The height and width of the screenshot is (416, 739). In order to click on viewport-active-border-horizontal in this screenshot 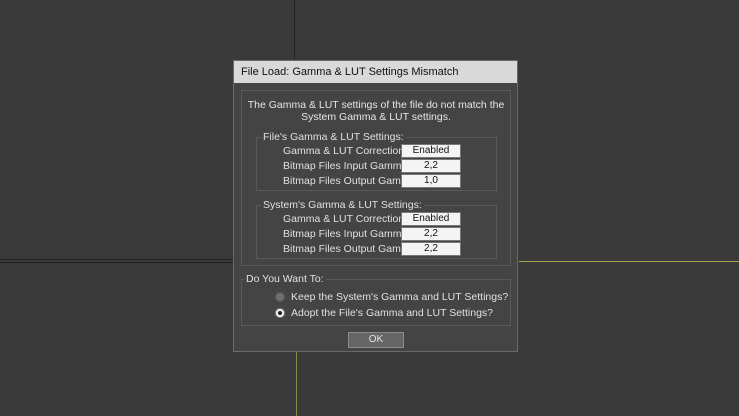, I will do `click(629, 261)`.